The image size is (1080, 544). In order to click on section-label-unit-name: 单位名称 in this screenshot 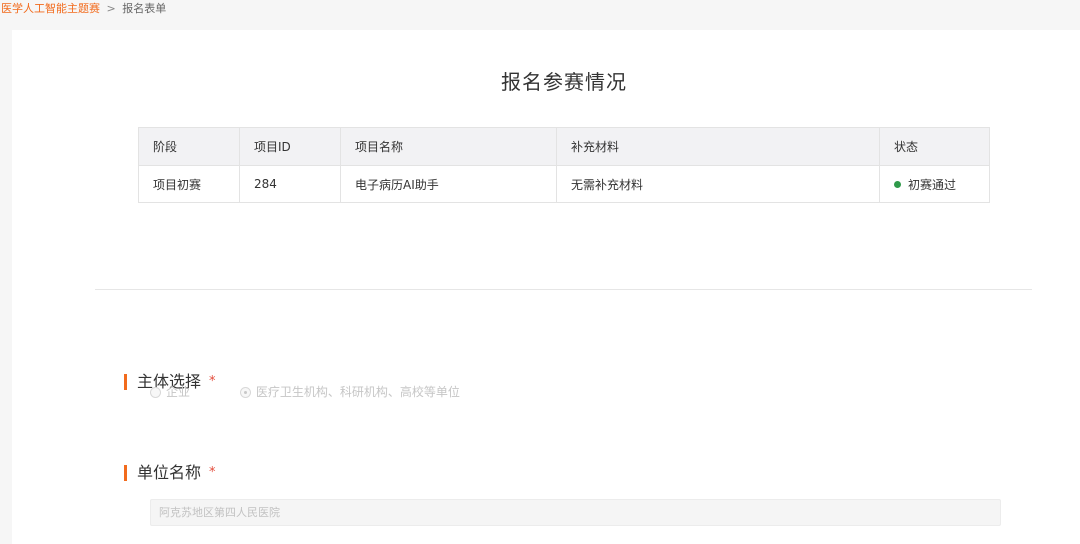, I will do `click(169, 472)`.